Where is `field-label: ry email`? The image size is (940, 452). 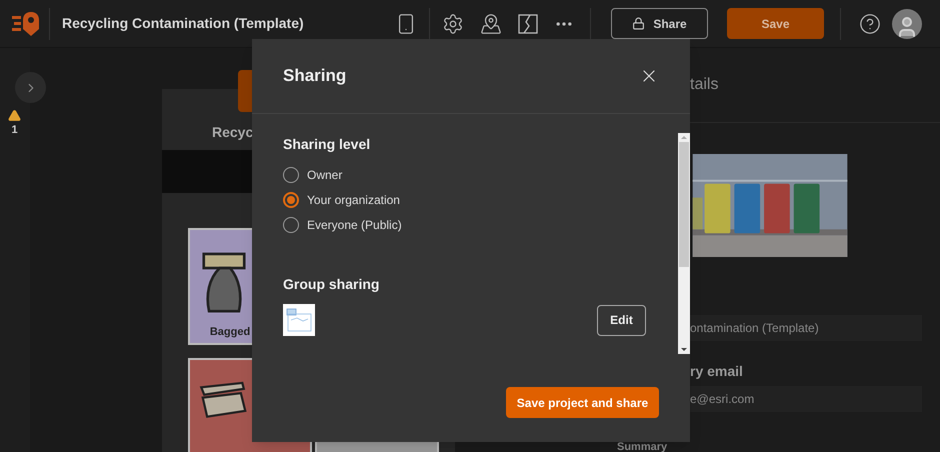
field-label: ry email is located at coordinates (717, 372).